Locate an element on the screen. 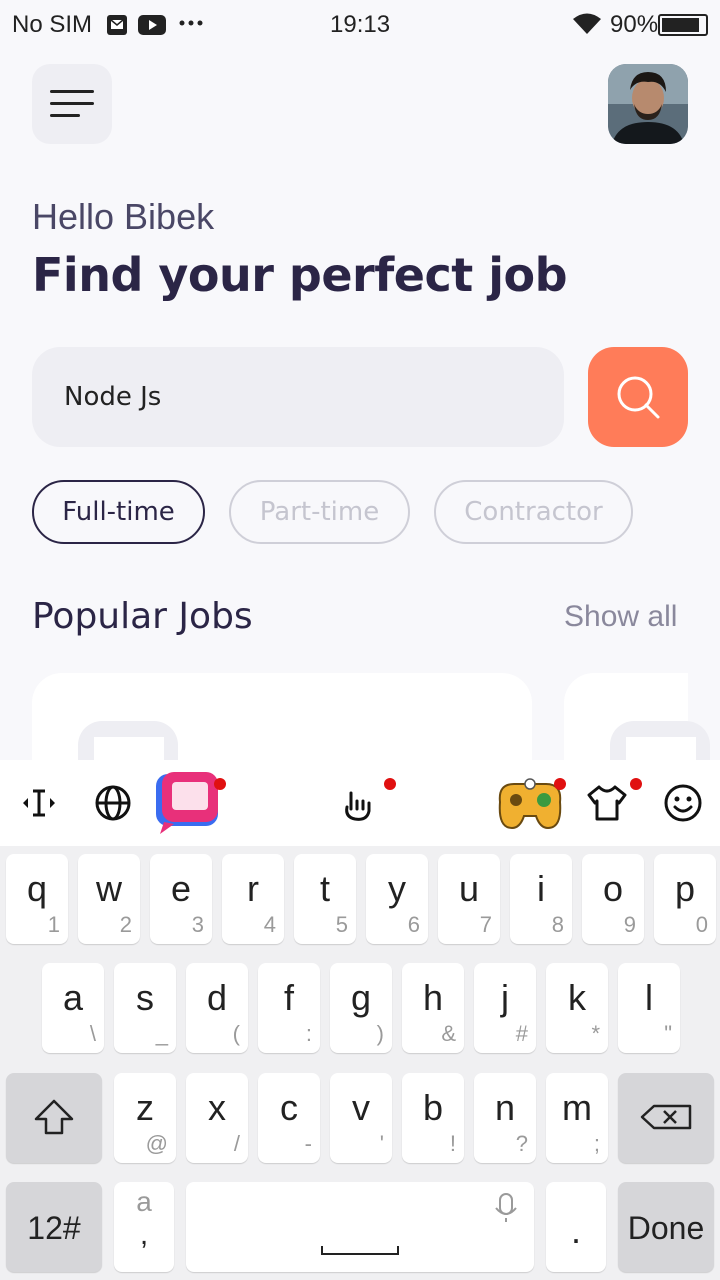 The height and width of the screenshot is (1280, 720). key-label: s is located at coordinates (145, 997).